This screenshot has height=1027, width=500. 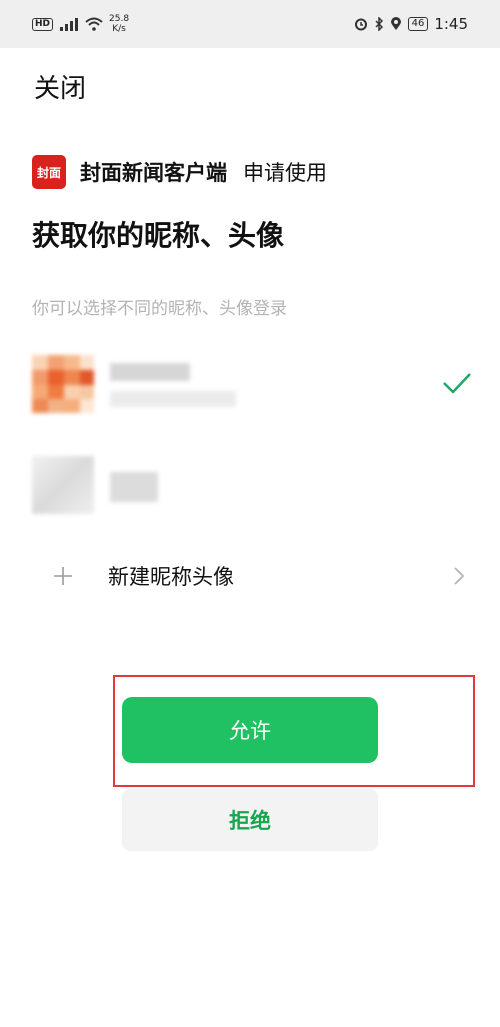 I want to click on page-title: 获取你的昵称、头像, so click(x=158, y=235).